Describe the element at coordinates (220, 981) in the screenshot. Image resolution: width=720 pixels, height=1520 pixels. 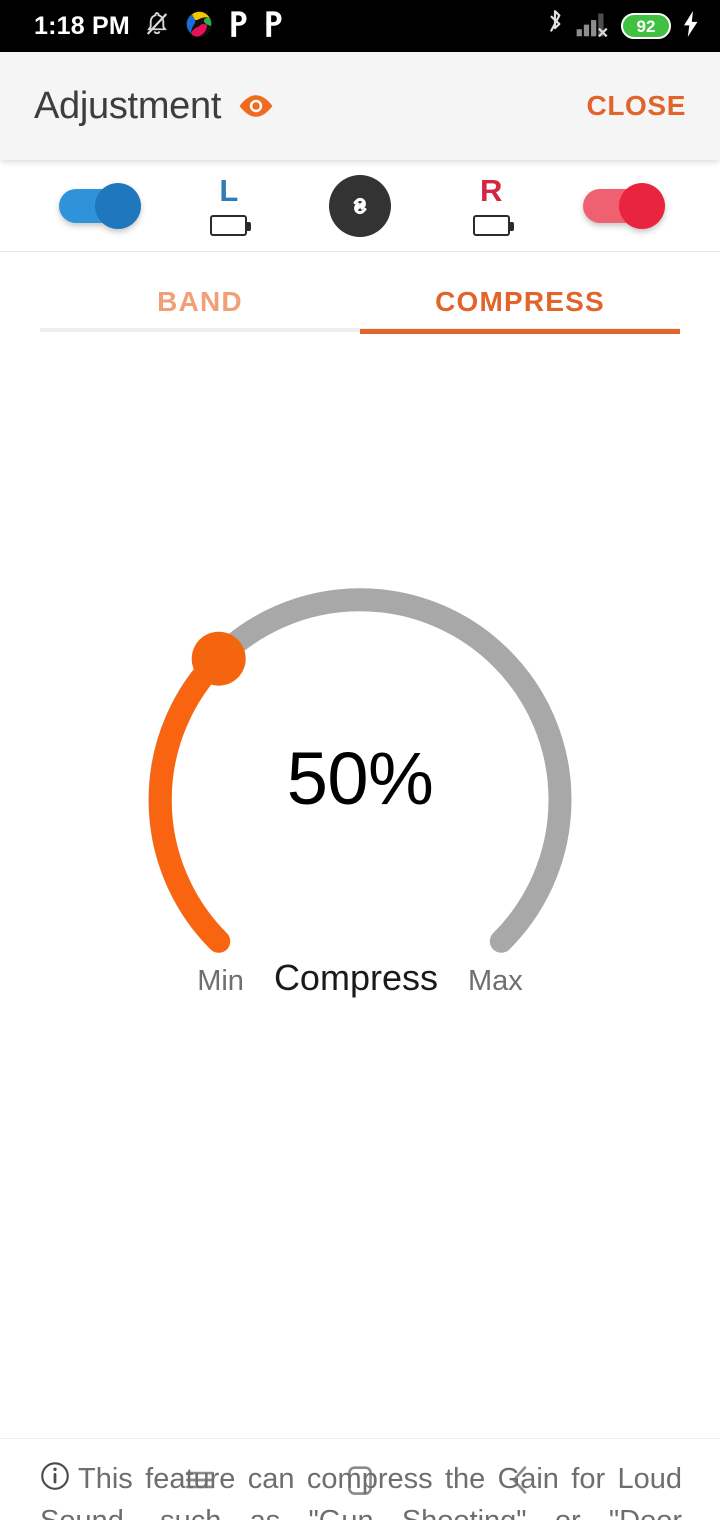
I see `gauge-min-label: Min` at that location.